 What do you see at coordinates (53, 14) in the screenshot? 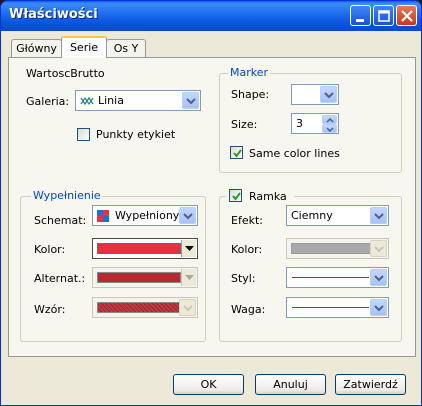
I see `window-title: Właściwości` at bounding box center [53, 14].